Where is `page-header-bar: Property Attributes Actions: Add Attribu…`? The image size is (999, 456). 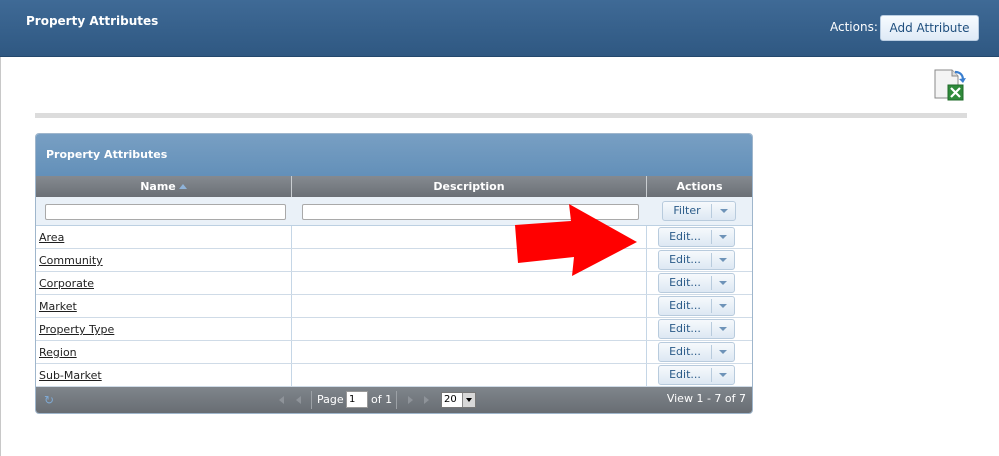
page-header-bar: Property Attributes Actions: Add Attribu… is located at coordinates (499, 28).